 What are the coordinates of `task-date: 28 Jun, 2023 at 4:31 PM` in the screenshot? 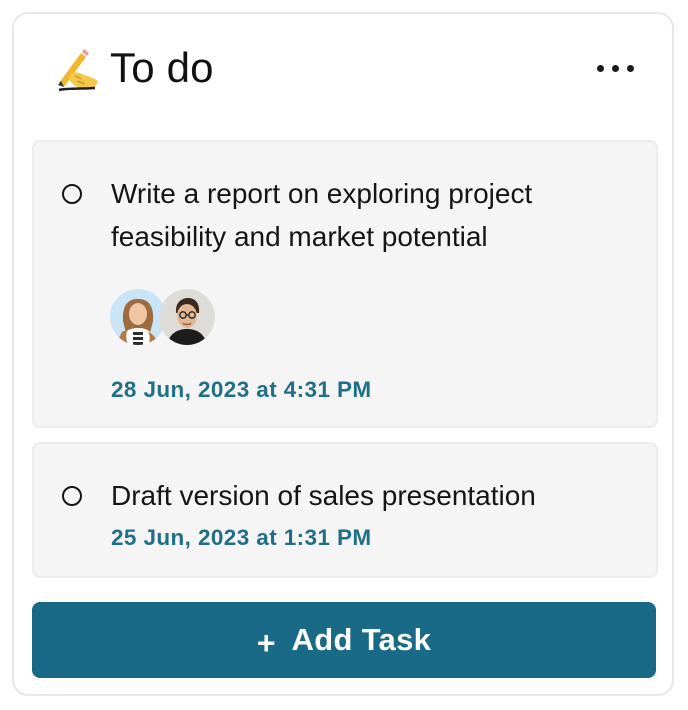 It's located at (241, 389).